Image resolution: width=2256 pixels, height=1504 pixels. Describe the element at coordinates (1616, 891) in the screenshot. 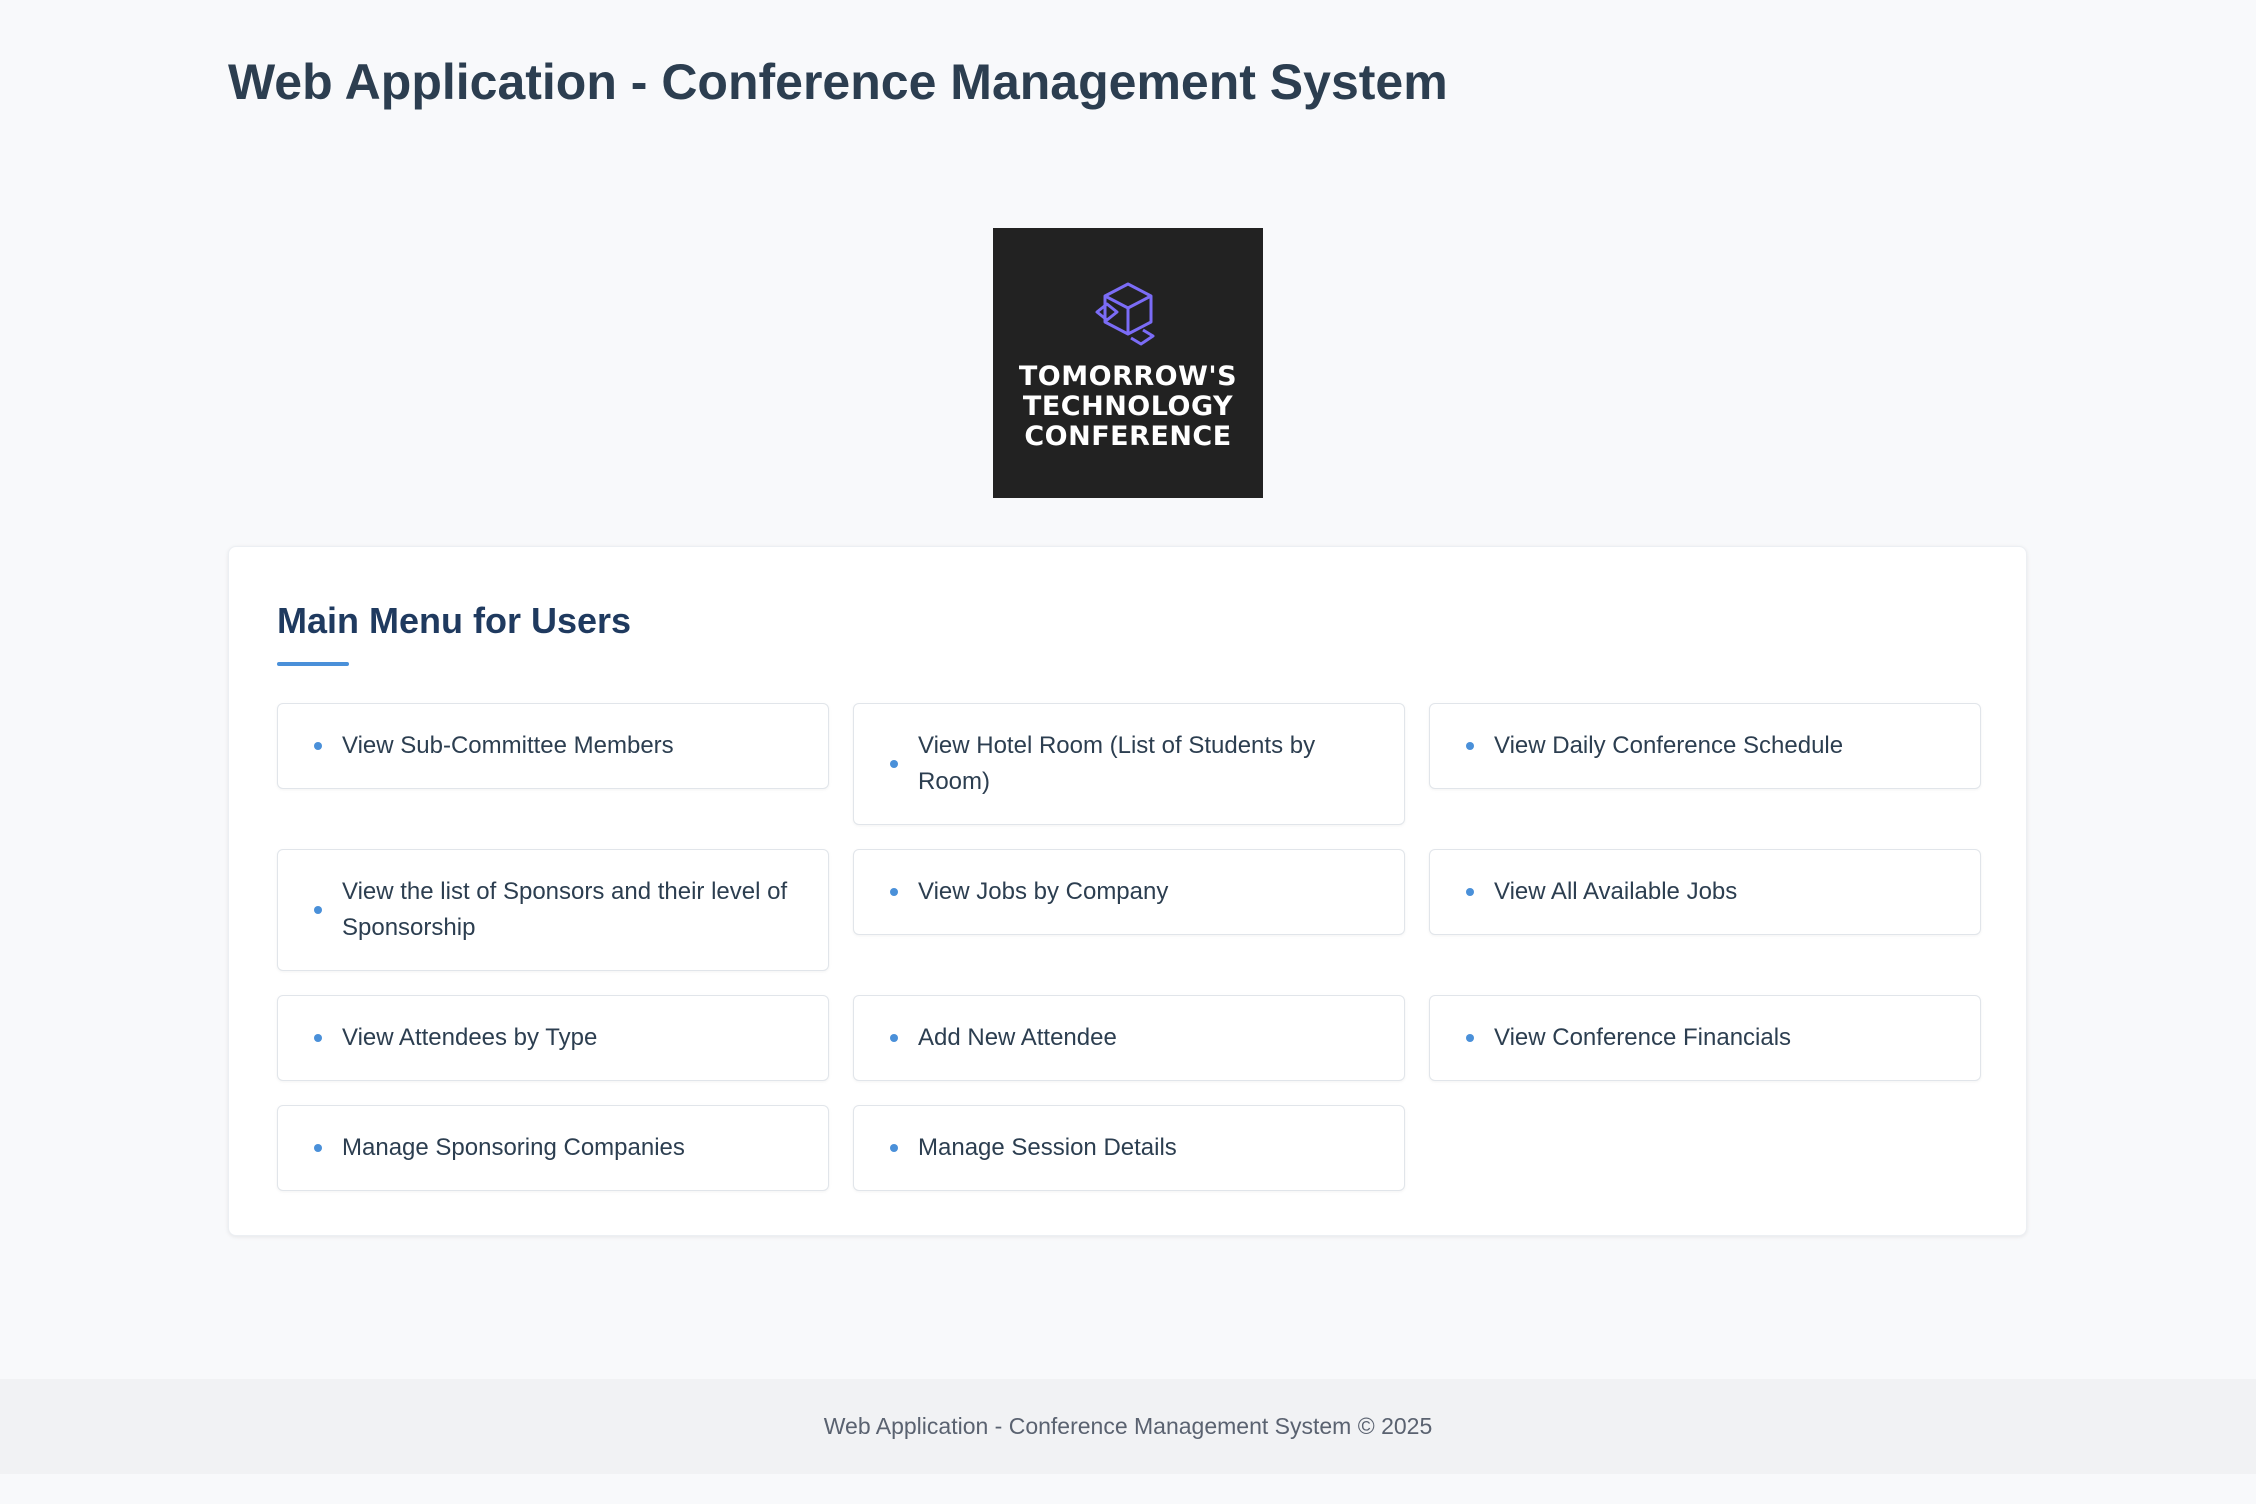

I see `menu-item-label: View All Available Jobs` at that location.